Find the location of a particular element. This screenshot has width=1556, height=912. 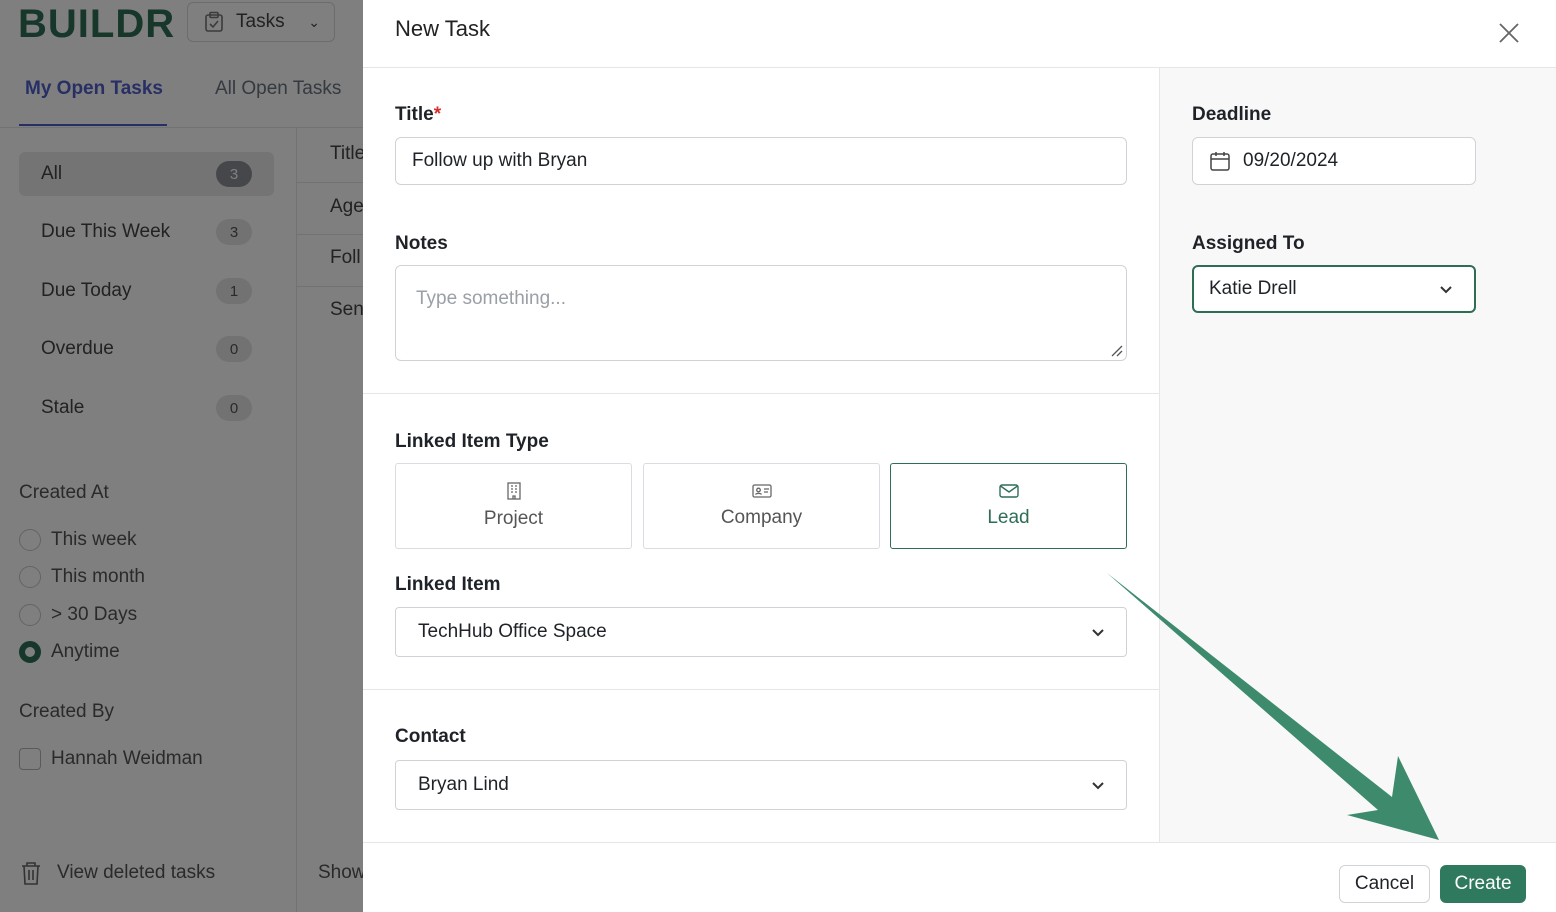

type-option-lead: Lead is located at coordinates (1008, 506).